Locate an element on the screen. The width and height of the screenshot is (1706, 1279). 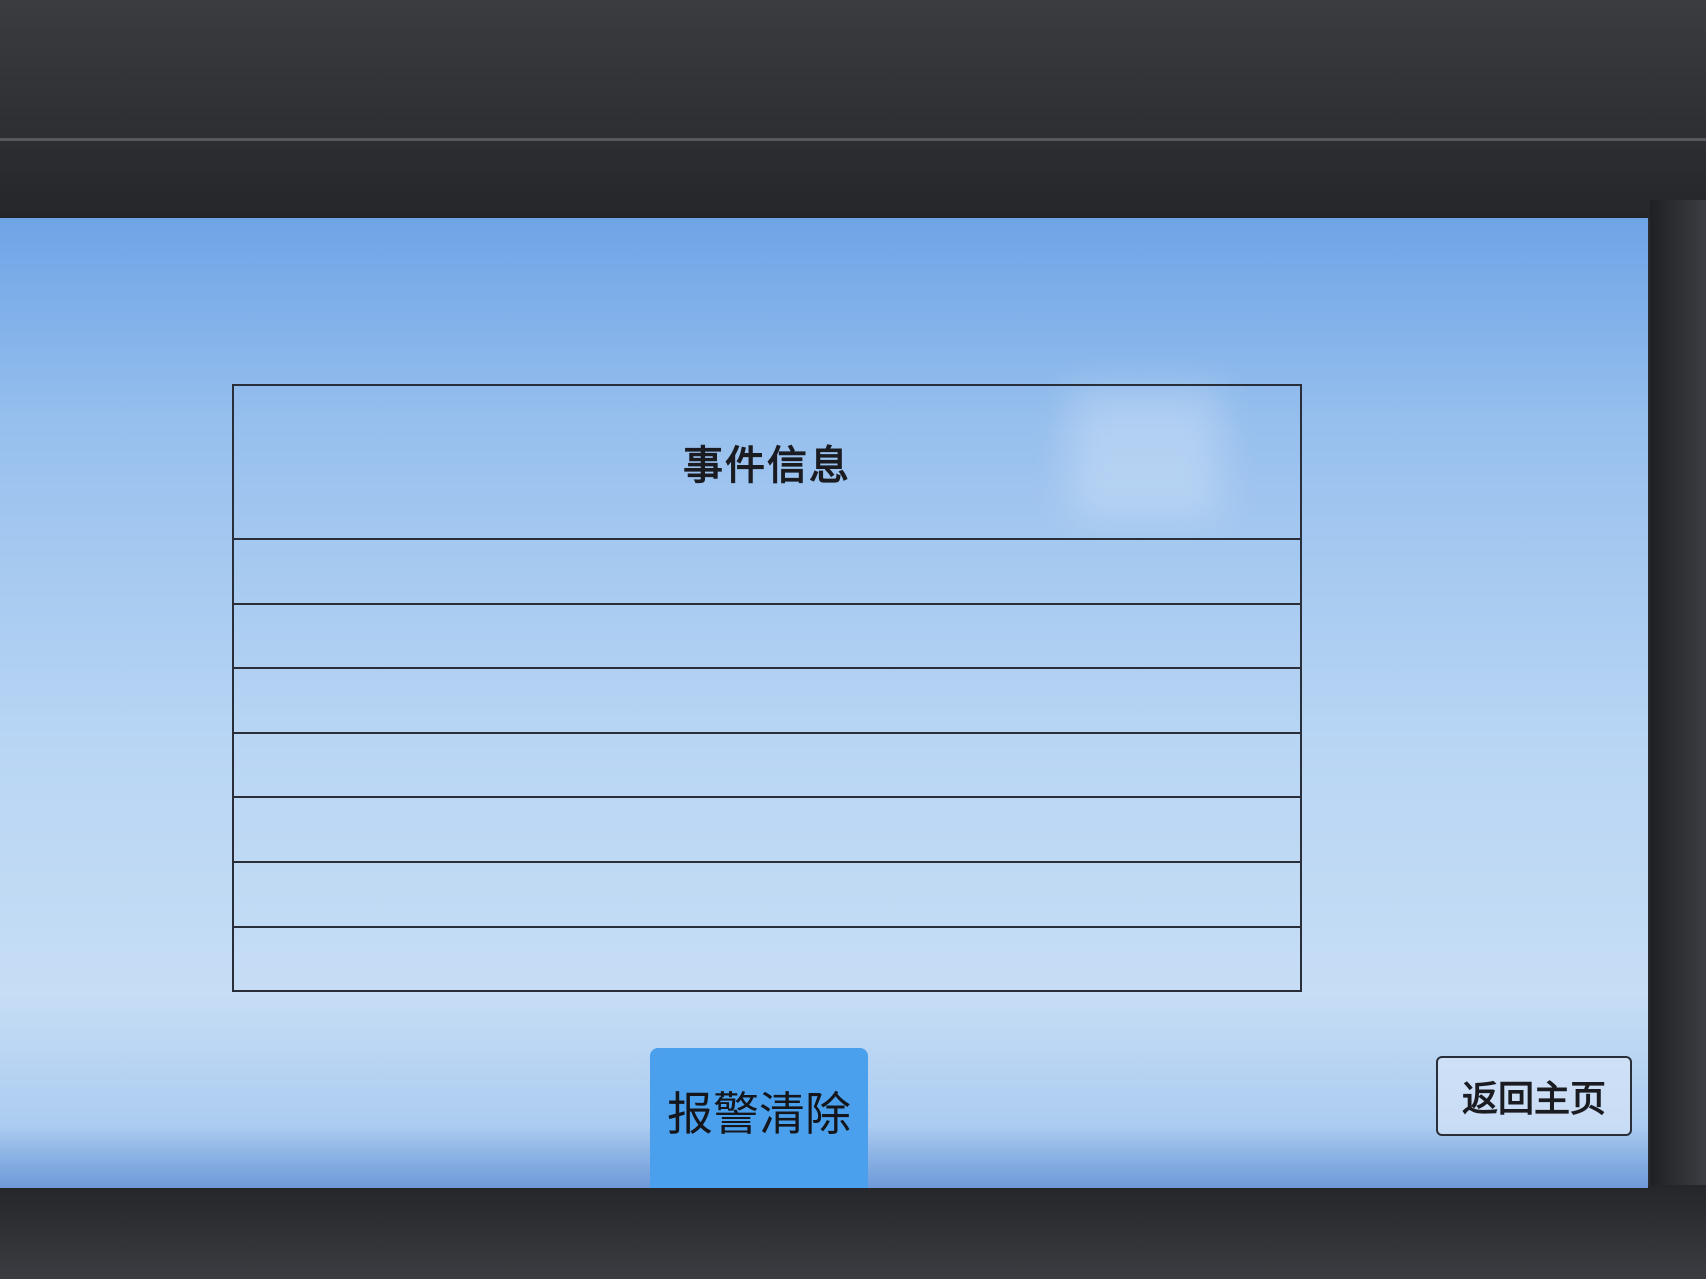
device-bezel-right is located at coordinates (1678, 700).